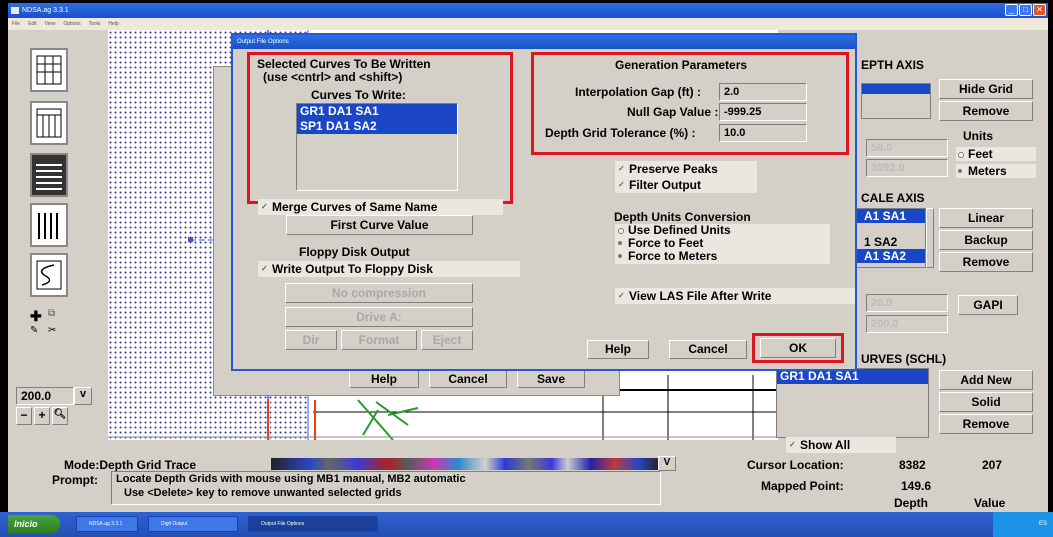  I want to click on null-gap-input: -999.25, so click(763, 112).